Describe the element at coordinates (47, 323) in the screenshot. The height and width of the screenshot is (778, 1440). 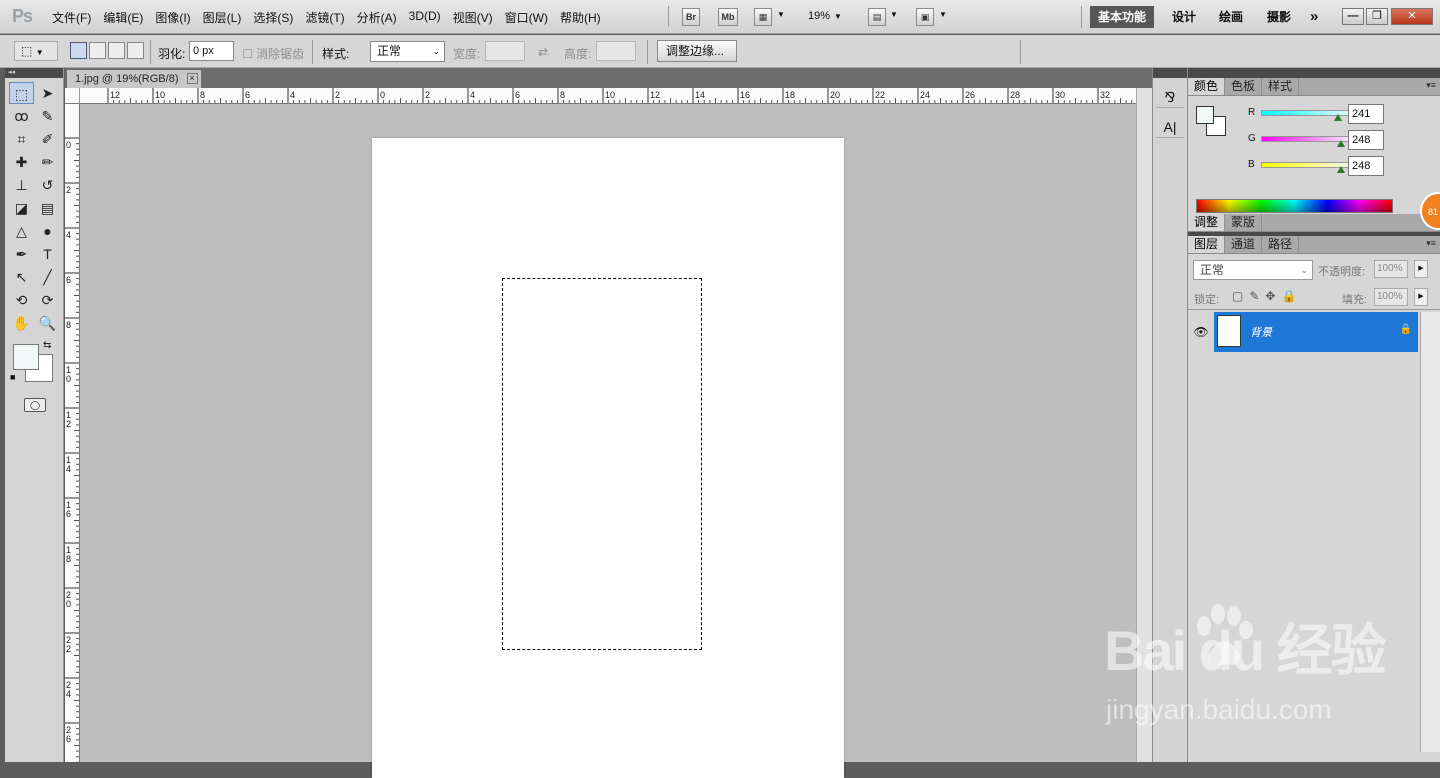
I see `zoom-tool: 🔍` at that location.